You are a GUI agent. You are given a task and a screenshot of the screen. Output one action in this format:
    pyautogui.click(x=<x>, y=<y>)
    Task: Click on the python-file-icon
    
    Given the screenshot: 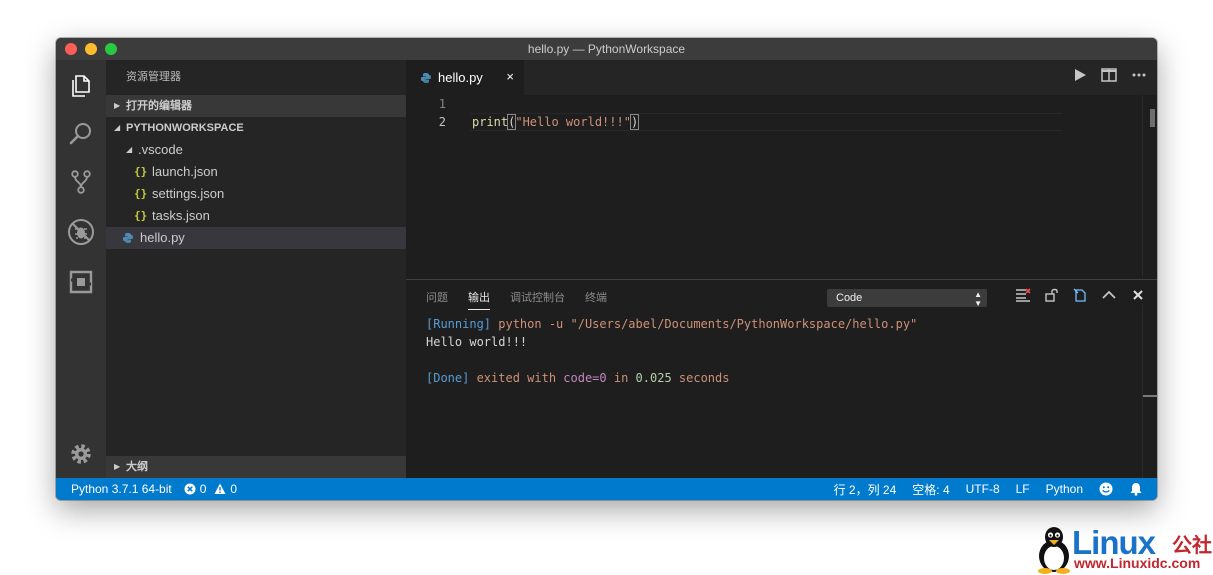 What is the action you would take?
    pyautogui.click(x=128, y=238)
    